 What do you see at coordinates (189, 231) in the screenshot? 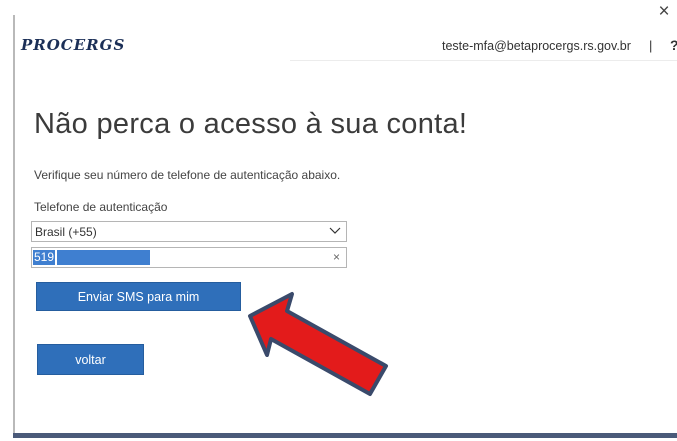
I see `country-code-select: Brasil (+55)` at bounding box center [189, 231].